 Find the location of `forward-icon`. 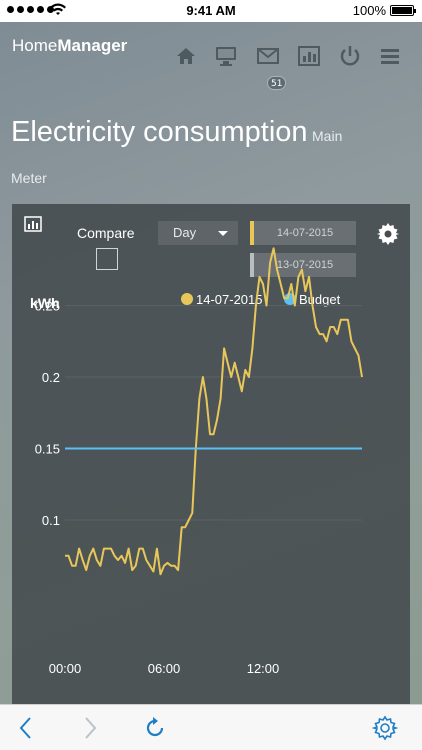

forward-icon is located at coordinates (89, 728).